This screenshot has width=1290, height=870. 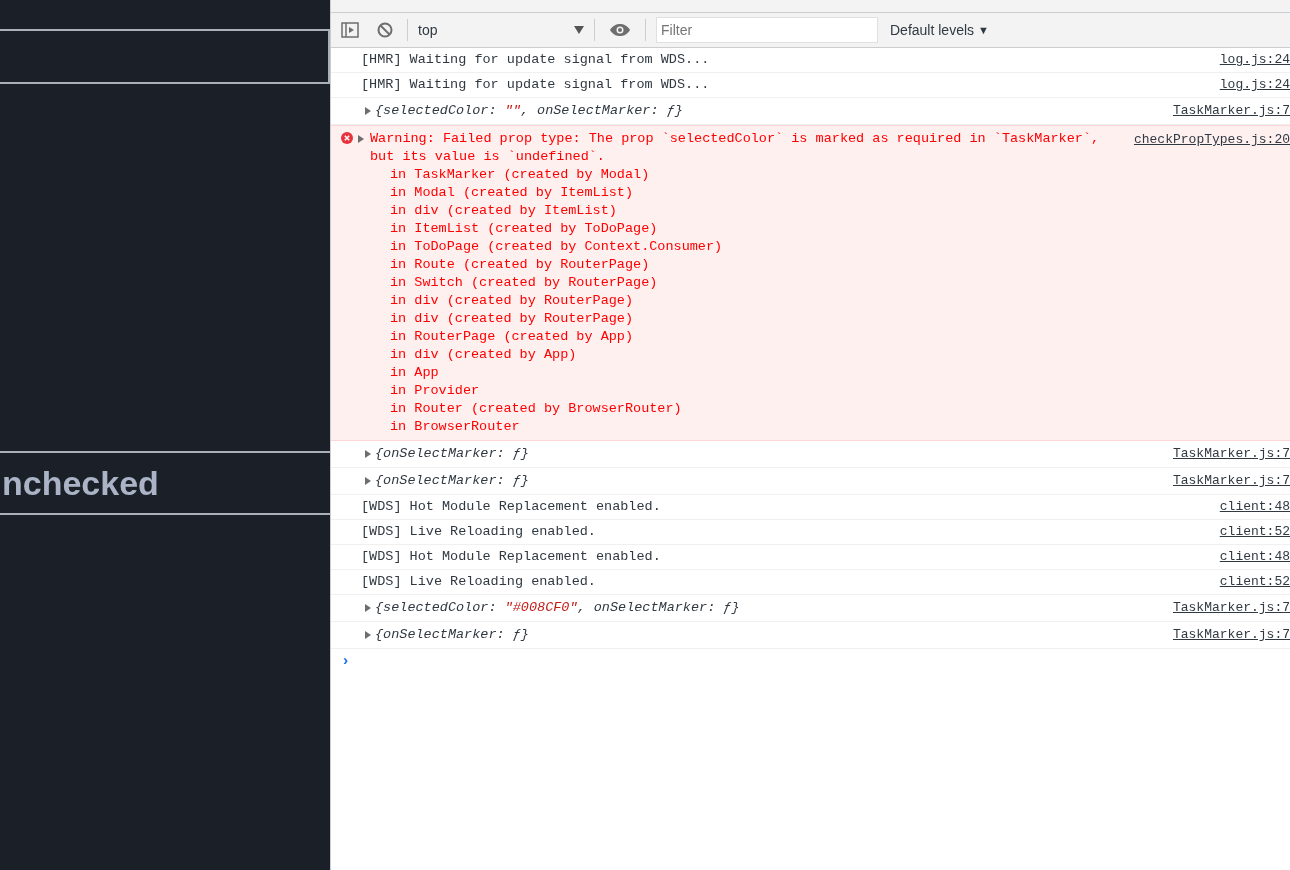 What do you see at coordinates (483, 355) in the screenshot?
I see `stack-frame: in div (created by App)` at bounding box center [483, 355].